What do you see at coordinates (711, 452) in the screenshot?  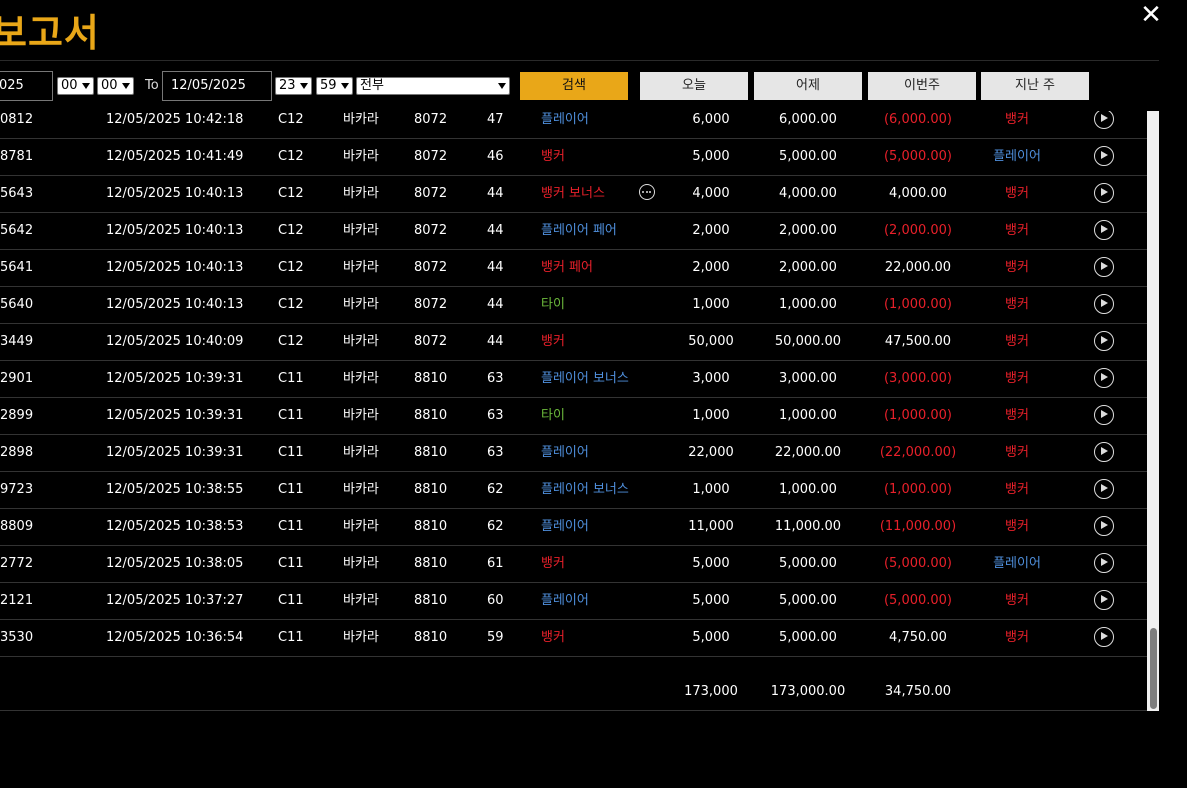 I see `bet-amount-cell: 22,000` at bounding box center [711, 452].